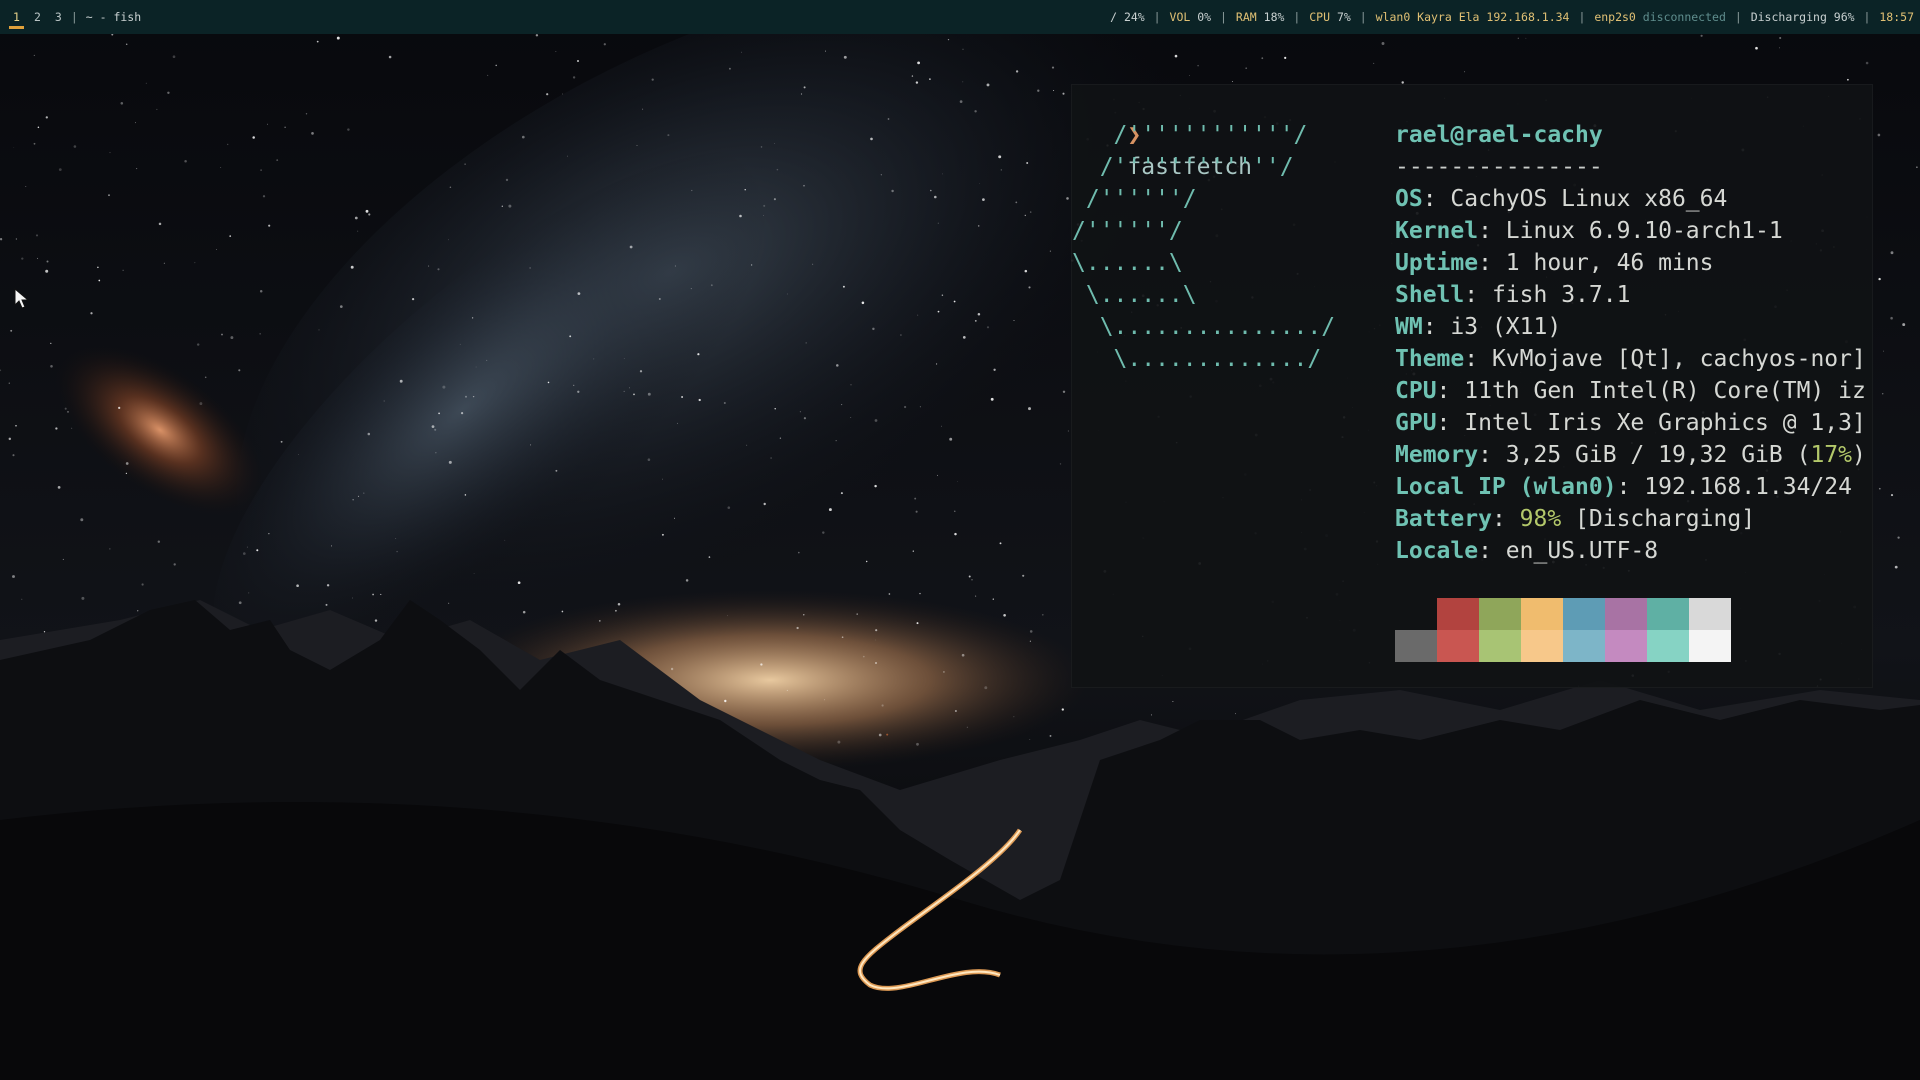 This screenshot has width=1920, height=1080. Describe the element at coordinates (1623, 487) in the screenshot. I see `info-row: Local IP (wlan0): 192.168.1.34/24` at that location.